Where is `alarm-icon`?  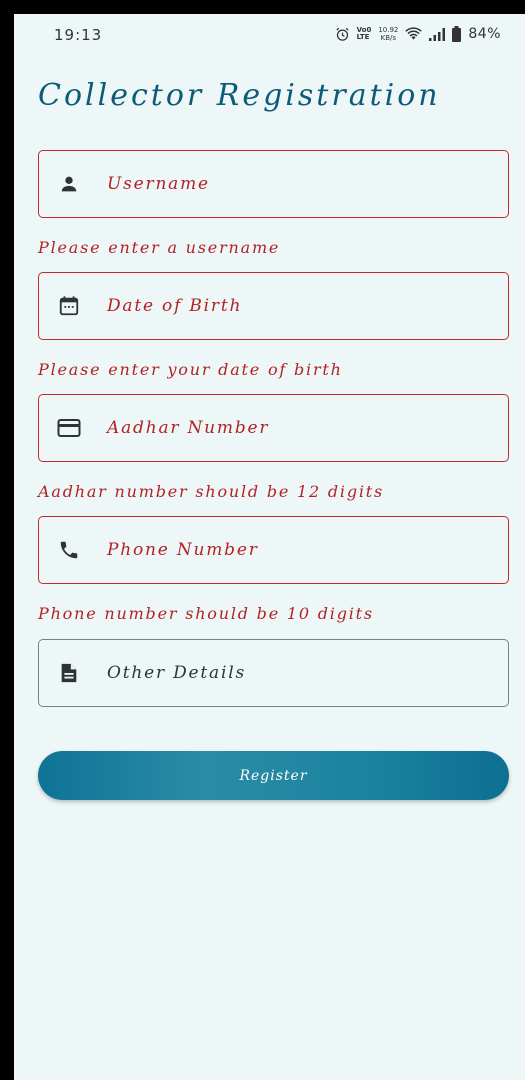
alarm-icon is located at coordinates (342, 34).